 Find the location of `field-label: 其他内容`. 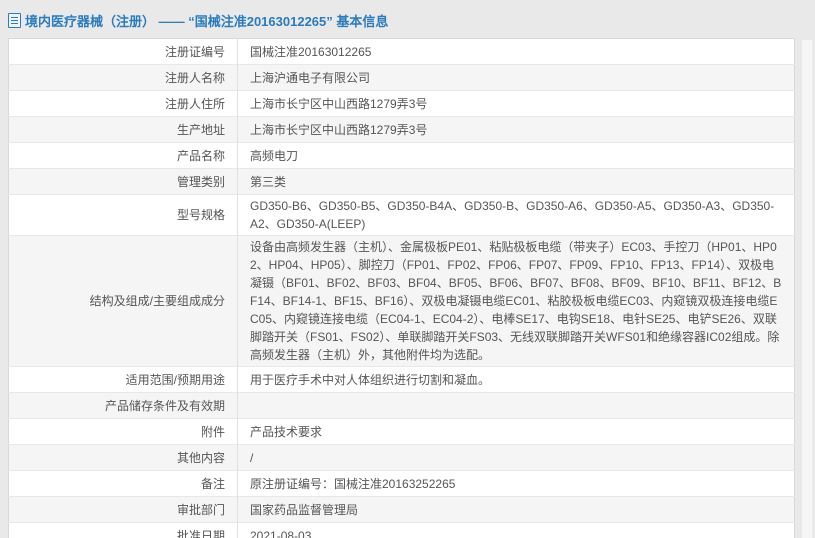

field-label: 其他内容 is located at coordinates (123, 457).